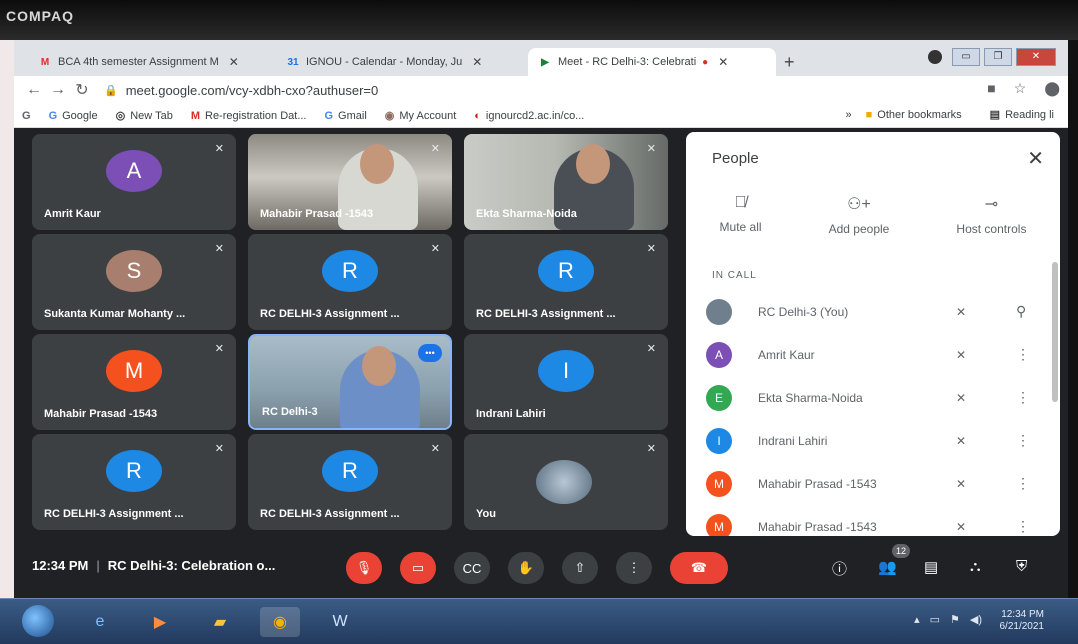 Image resolution: width=1078 pixels, height=644 pixels. I want to click on other-bookmarks: ■ Other bookmarks, so click(914, 115).